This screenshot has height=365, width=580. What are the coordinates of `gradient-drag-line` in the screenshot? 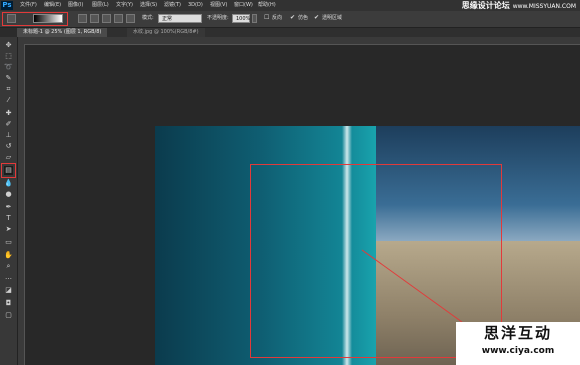 It's located at (412, 286).